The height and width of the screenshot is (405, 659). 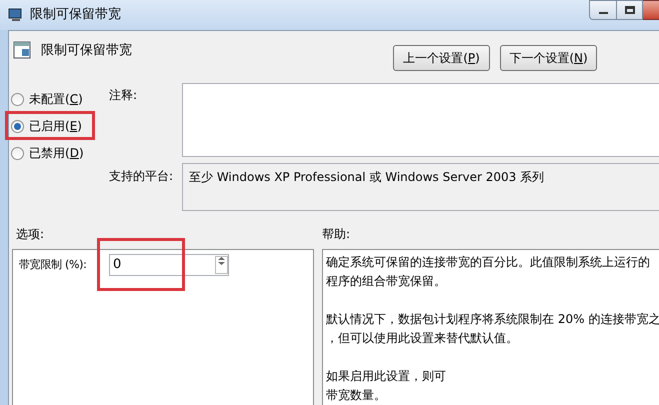 What do you see at coordinates (420, 120) in the screenshot?
I see `comment-field` at bounding box center [420, 120].